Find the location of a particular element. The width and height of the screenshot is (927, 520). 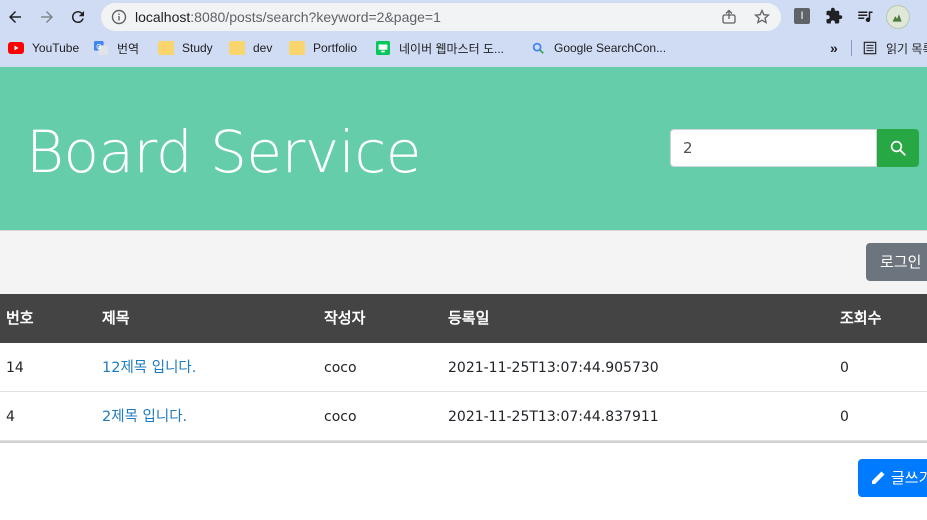

table-bottom-border is located at coordinates (463, 442).